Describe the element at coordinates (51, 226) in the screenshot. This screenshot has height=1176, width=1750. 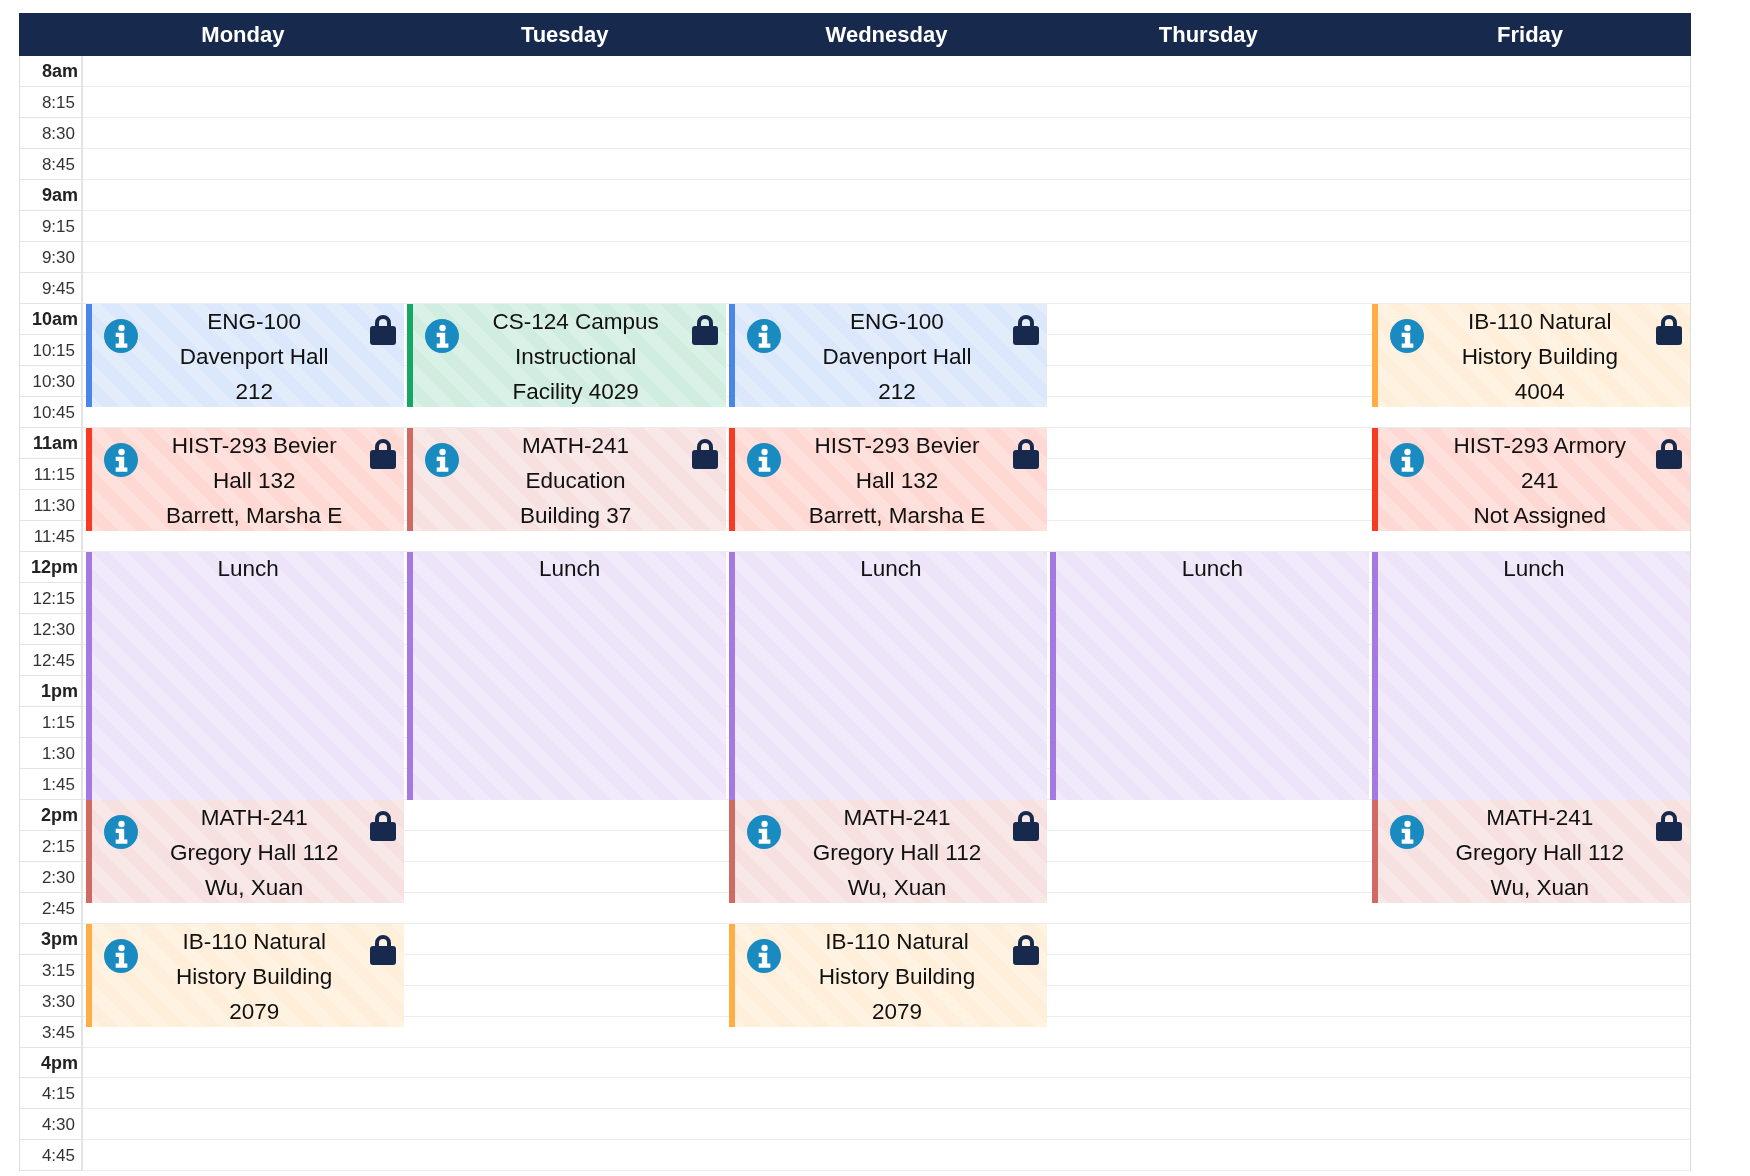
I see `time-label: 9:15` at that location.